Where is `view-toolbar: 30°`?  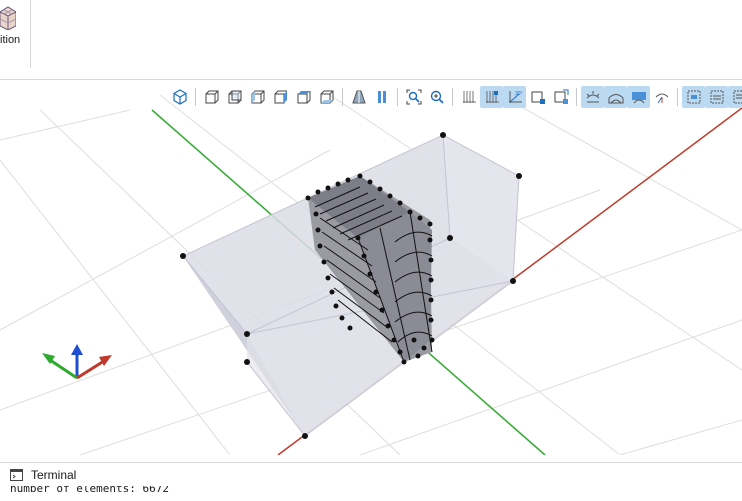
view-toolbar: 30° is located at coordinates (455, 97).